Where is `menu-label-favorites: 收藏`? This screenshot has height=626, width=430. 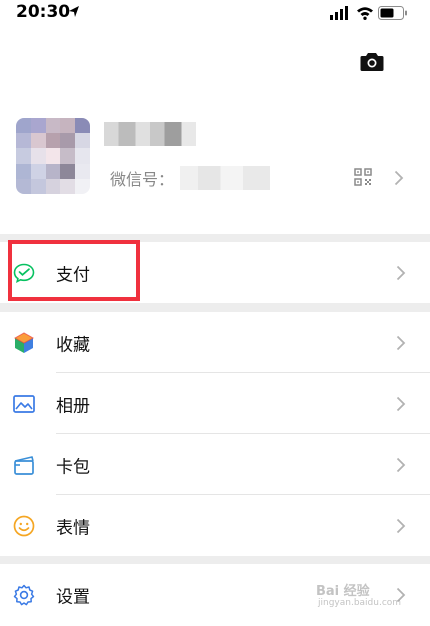 menu-label-favorites: 收藏 is located at coordinates (73, 345).